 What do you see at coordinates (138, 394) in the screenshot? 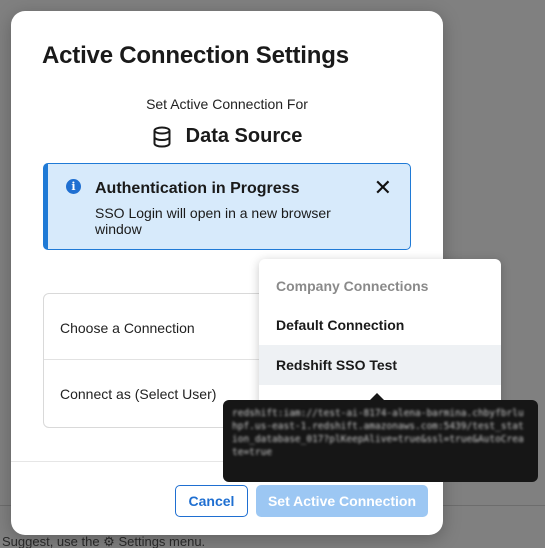
I see `connect-as-label: Connect as (Select User)` at bounding box center [138, 394].